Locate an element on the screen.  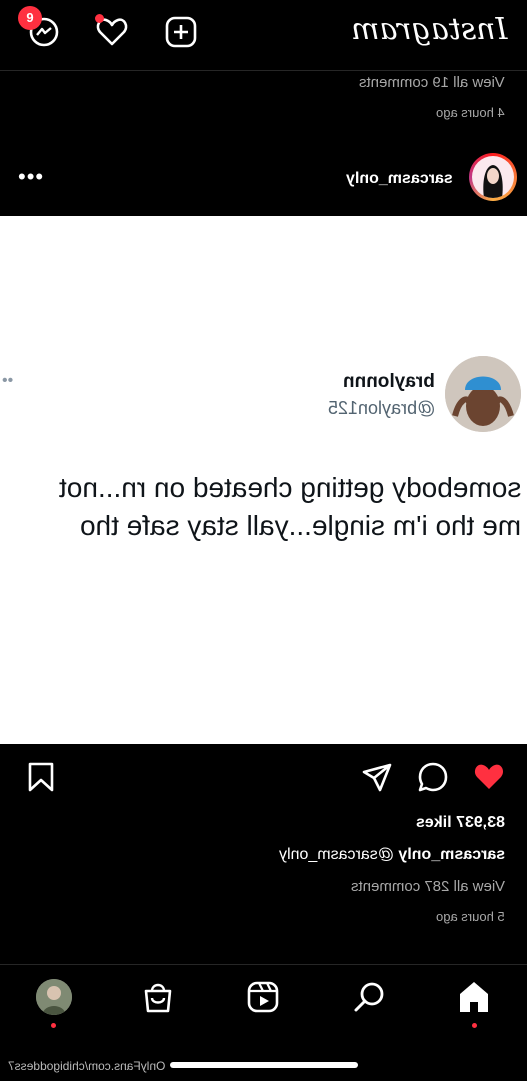
messages-badge: 9 is located at coordinates (30, 18).